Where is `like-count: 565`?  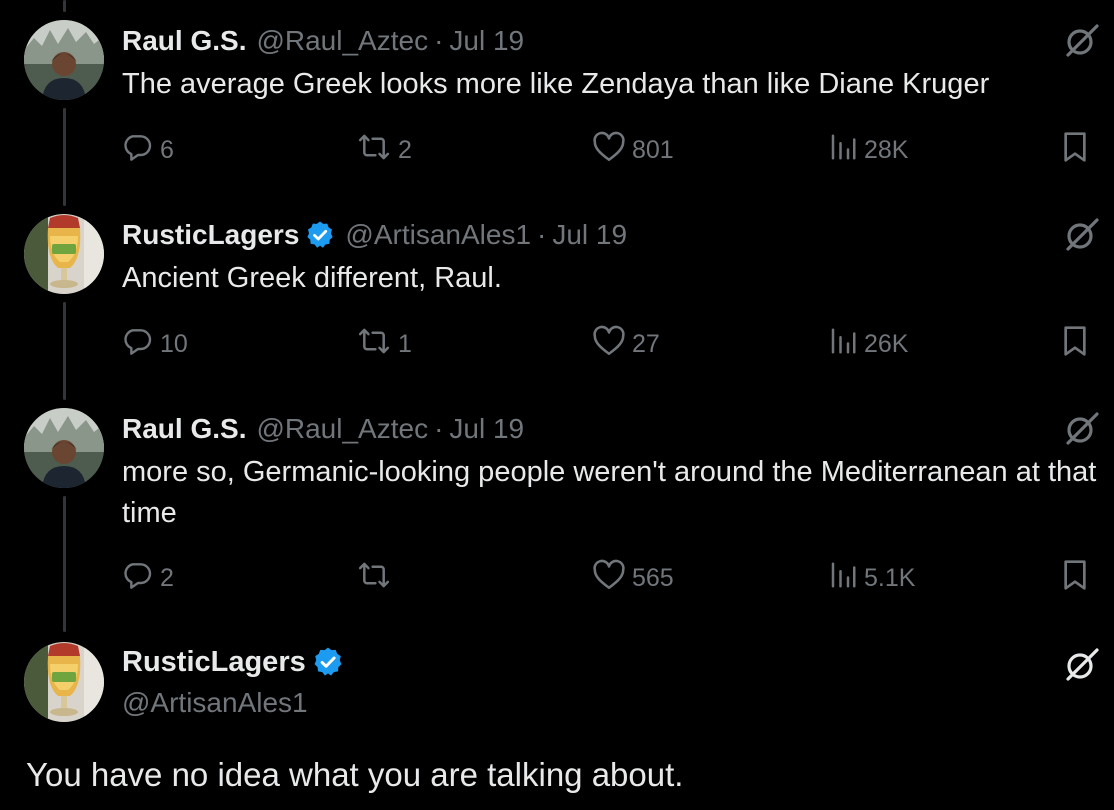
like-count: 565 is located at coordinates (653, 577).